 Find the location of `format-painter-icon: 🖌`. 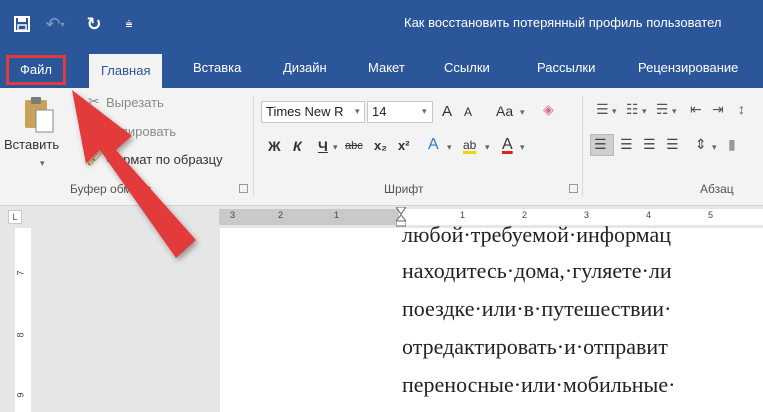

format-painter-icon: 🖌 is located at coordinates (95, 158).